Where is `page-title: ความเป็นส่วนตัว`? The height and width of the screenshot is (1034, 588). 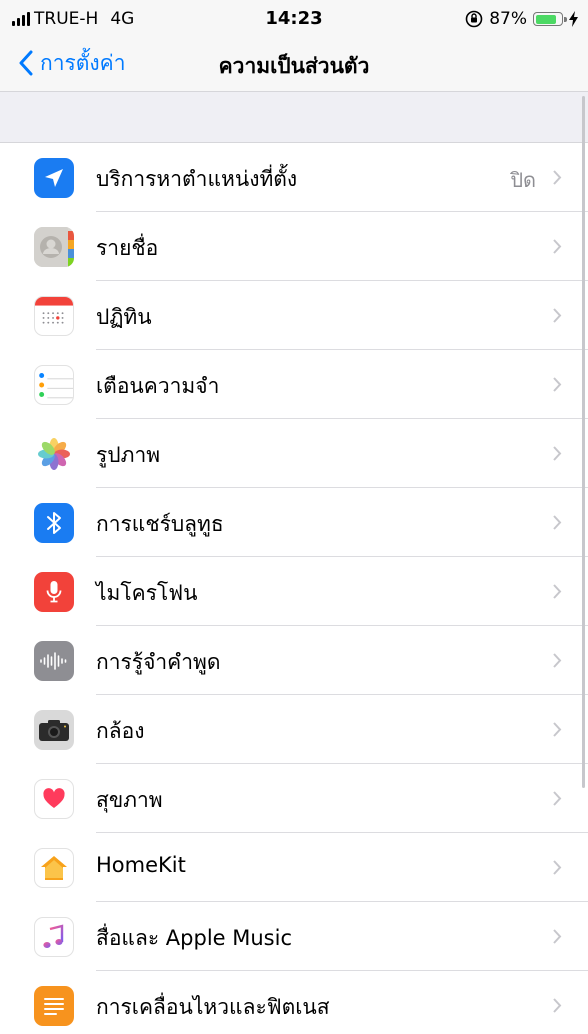 page-title: ความเป็นส่วนตัว is located at coordinates (294, 66).